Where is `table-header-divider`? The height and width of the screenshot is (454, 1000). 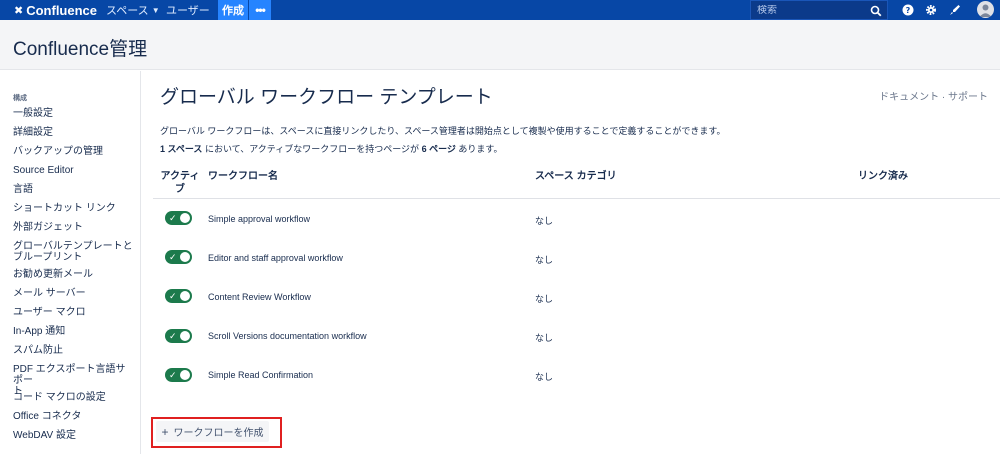
table-header-divider is located at coordinates (576, 198).